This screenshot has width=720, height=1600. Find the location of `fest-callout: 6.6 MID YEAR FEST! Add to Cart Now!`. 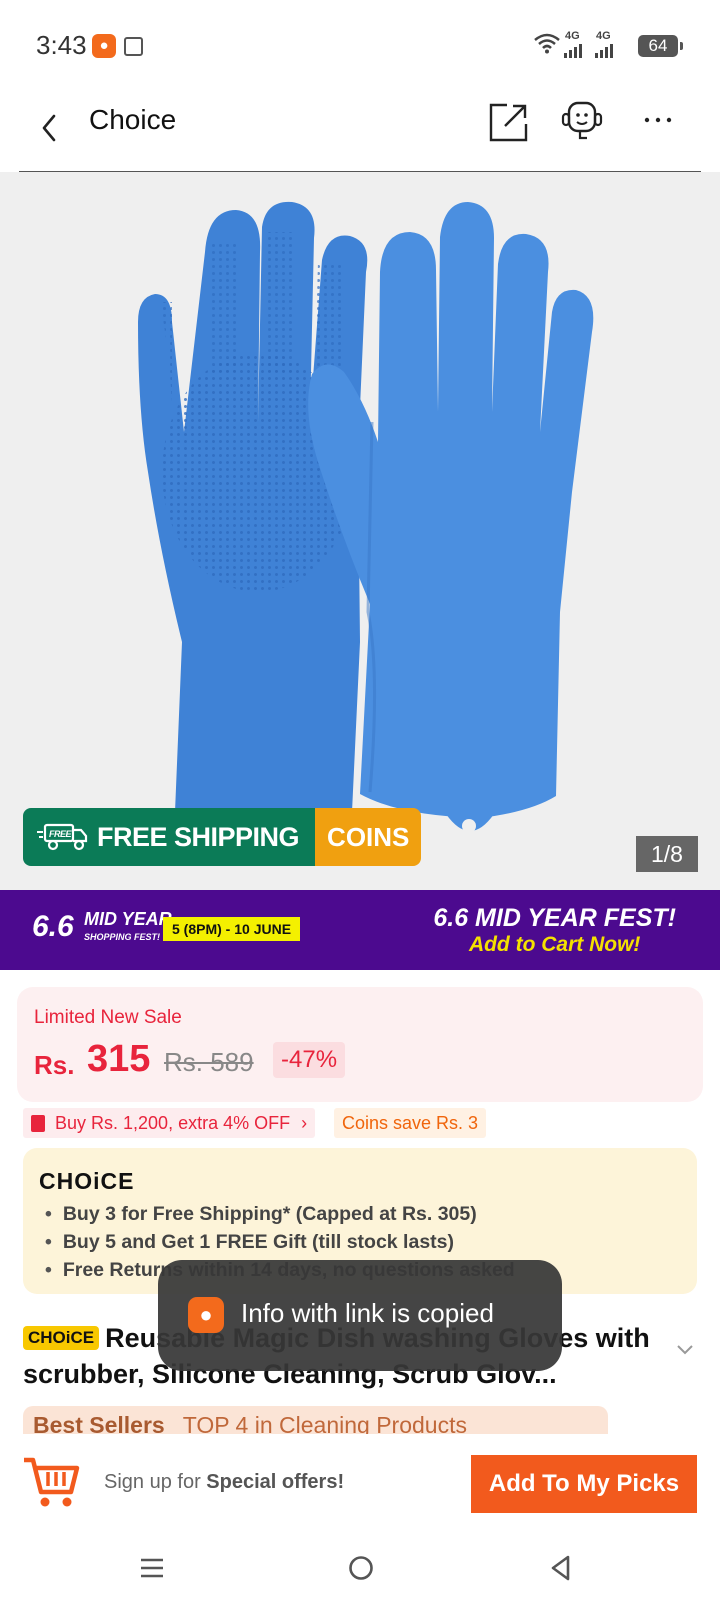

fest-callout: 6.6 MID YEAR FEST! Add to Cart Now! is located at coordinates (554, 930).